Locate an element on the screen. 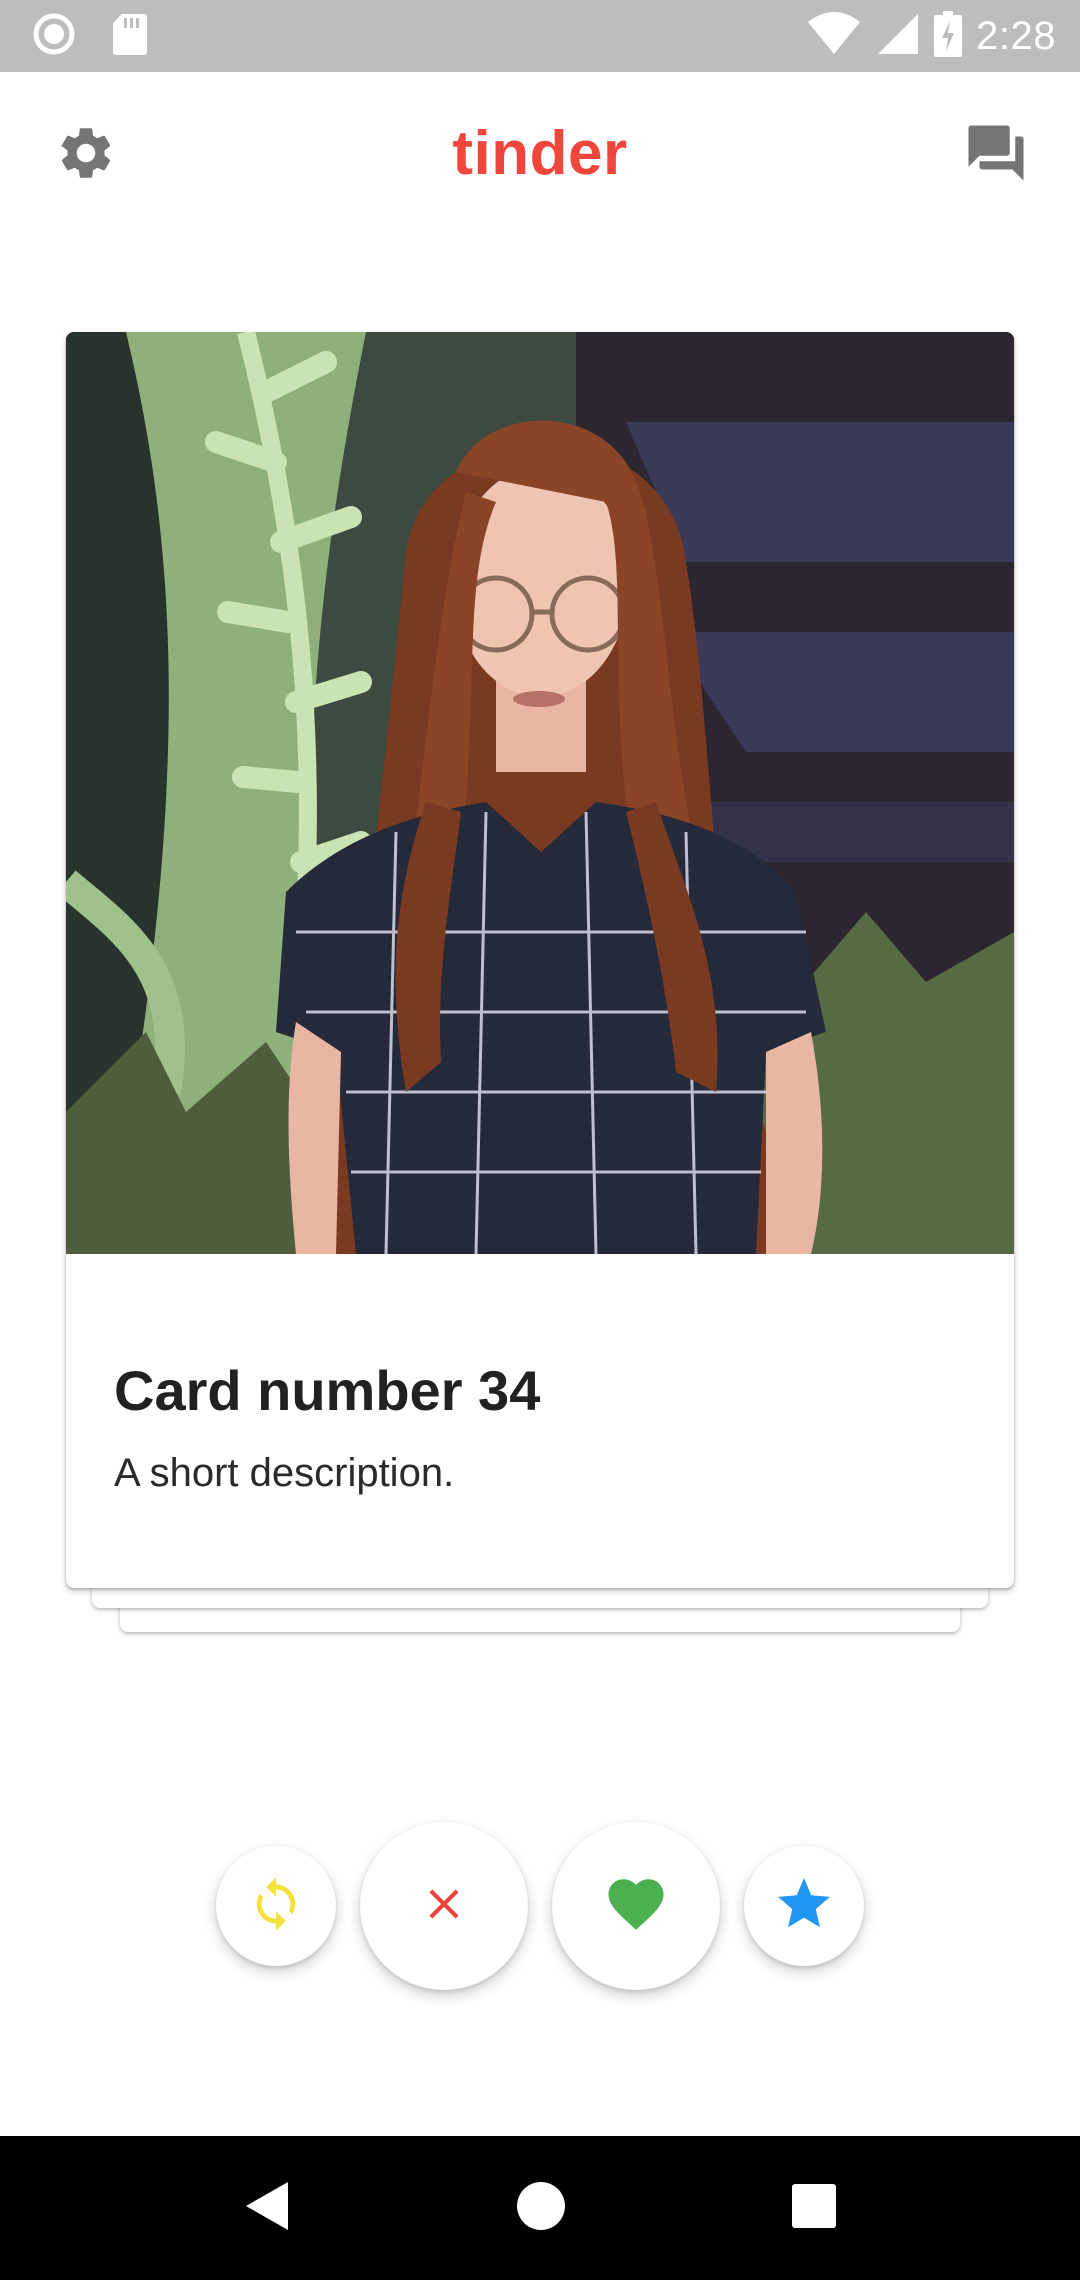 This screenshot has width=1080, height=2280. app-bar: tinder is located at coordinates (540, 155).